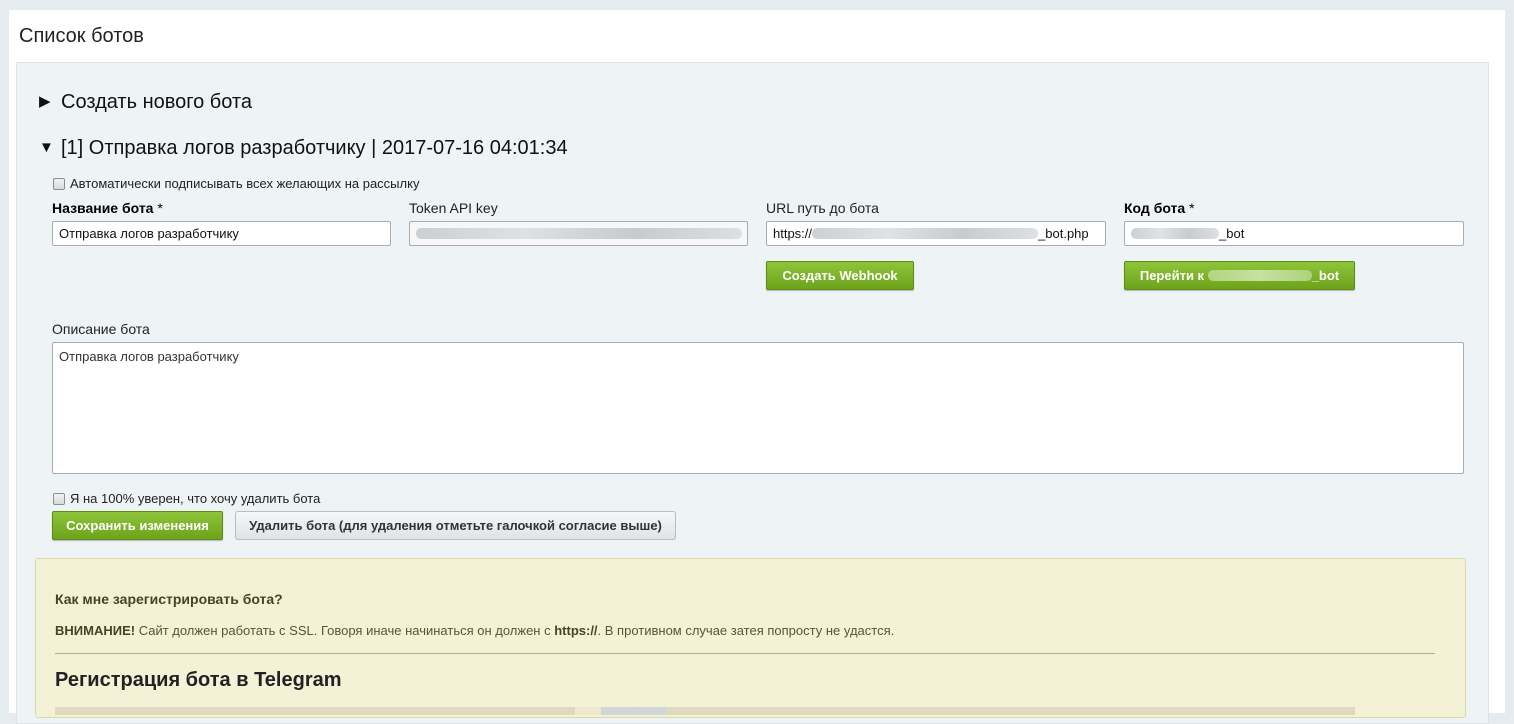 The image size is (1514, 724). What do you see at coordinates (59, 183) in the screenshot?
I see `auto-subscribe-checkbox` at bounding box center [59, 183].